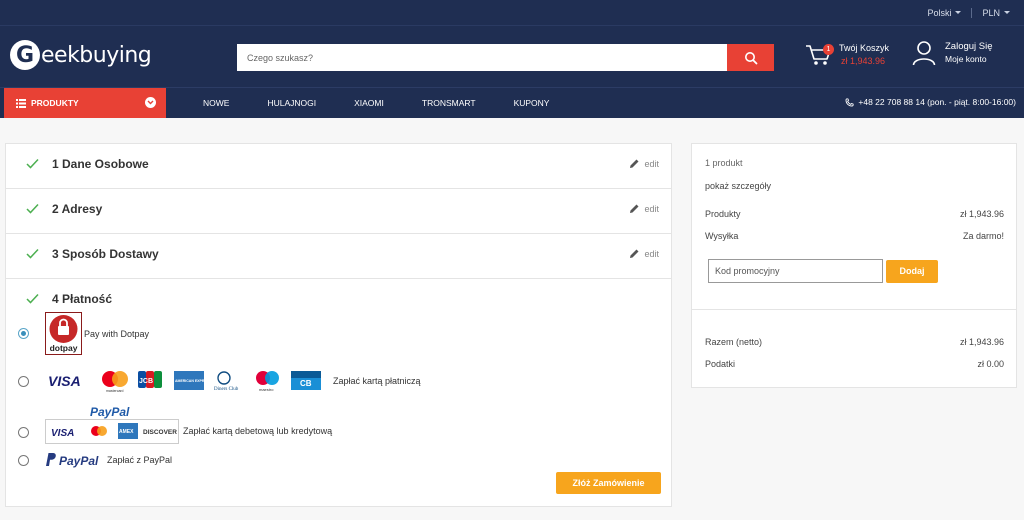 Image resolution: width=1024 pixels, height=520 pixels. What do you see at coordinates (105, 254) in the screenshot?
I see `step-title: 3 Sposób Dostawy` at bounding box center [105, 254].